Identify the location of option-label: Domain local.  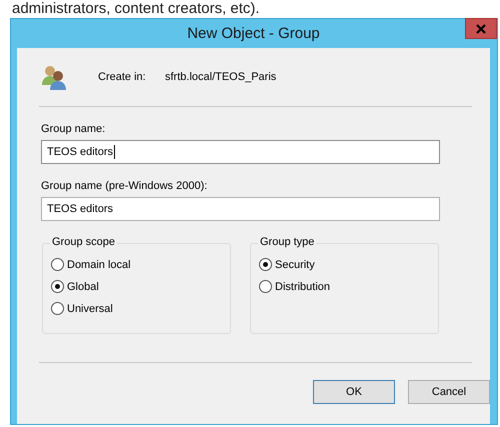
(99, 264).